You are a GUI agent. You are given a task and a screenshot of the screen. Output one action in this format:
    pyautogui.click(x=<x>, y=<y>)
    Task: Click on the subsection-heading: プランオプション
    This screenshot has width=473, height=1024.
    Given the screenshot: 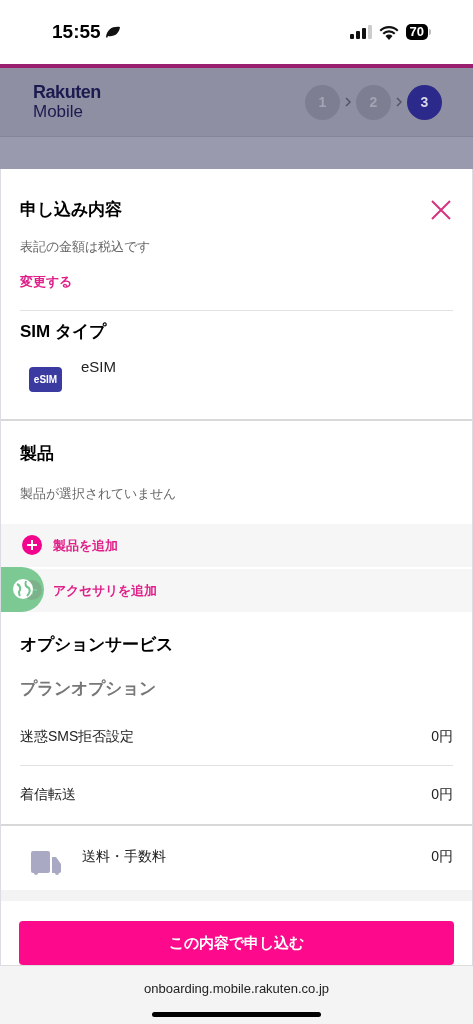 What is the action you would take?
    pyautogui.click(x=88, y=689)
    